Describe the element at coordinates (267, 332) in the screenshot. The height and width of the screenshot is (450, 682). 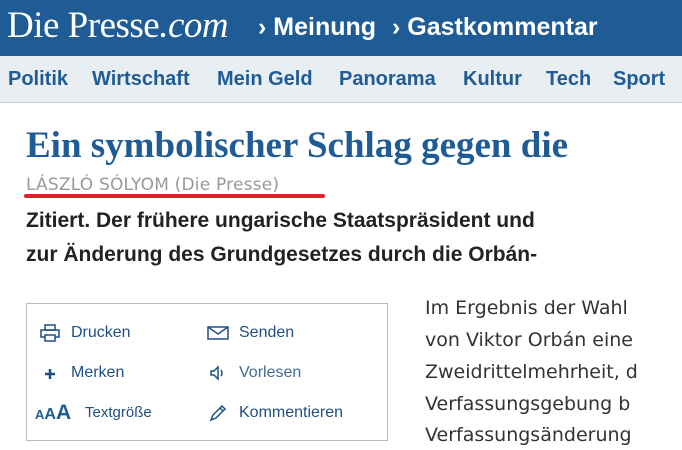
I see `send-label: Senden` at that location.